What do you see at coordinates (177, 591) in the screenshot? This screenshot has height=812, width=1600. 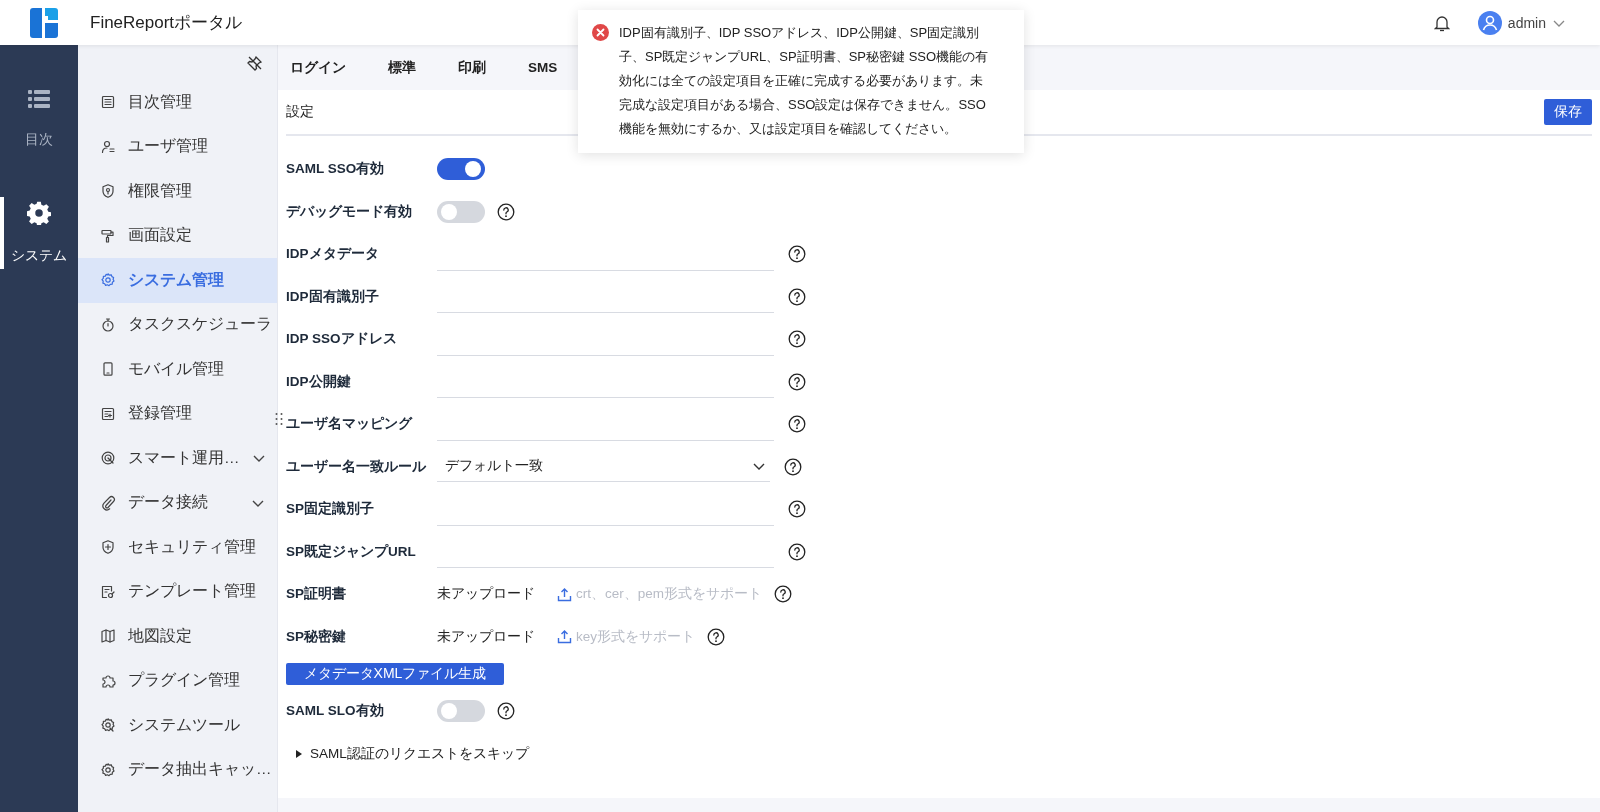 I see `sidebar-item: テンプレート管理` at bounding box center [177, 591].